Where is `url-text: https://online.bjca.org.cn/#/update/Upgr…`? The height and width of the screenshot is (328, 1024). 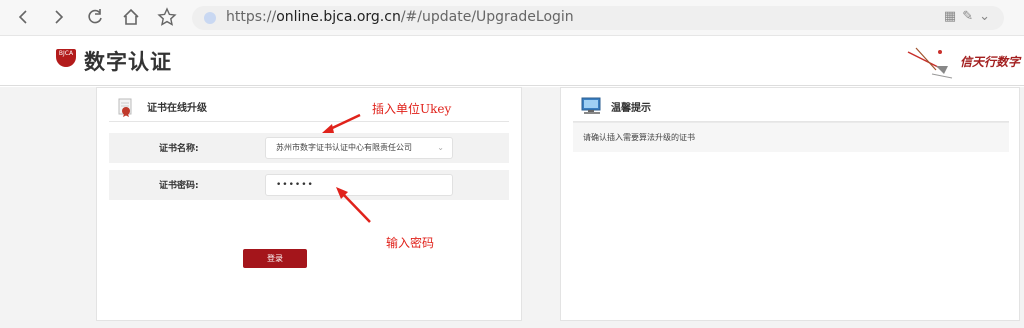
url-text: https://online.bjca.org.cn/#/update/Upgr… is located at coordinates (400, 17).